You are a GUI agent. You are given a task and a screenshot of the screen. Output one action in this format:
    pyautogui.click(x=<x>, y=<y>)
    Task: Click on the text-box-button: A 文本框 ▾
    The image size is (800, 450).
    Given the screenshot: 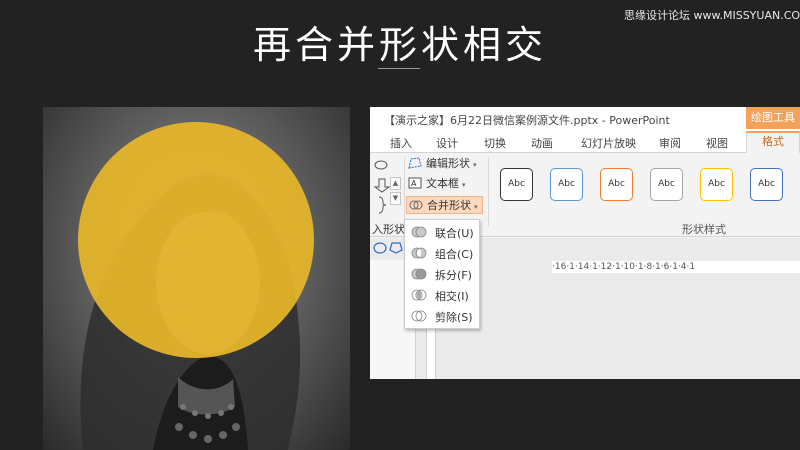 What is the action you would take?
    pyautogui.click(x=437, y=184)
    